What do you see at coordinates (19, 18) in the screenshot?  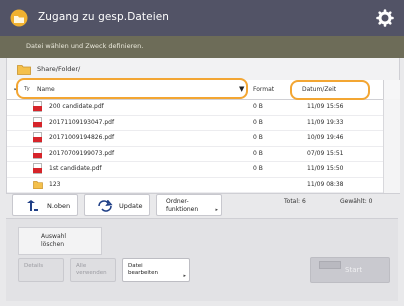 I see `folder-access-icon` at bounding box center [19, 18].